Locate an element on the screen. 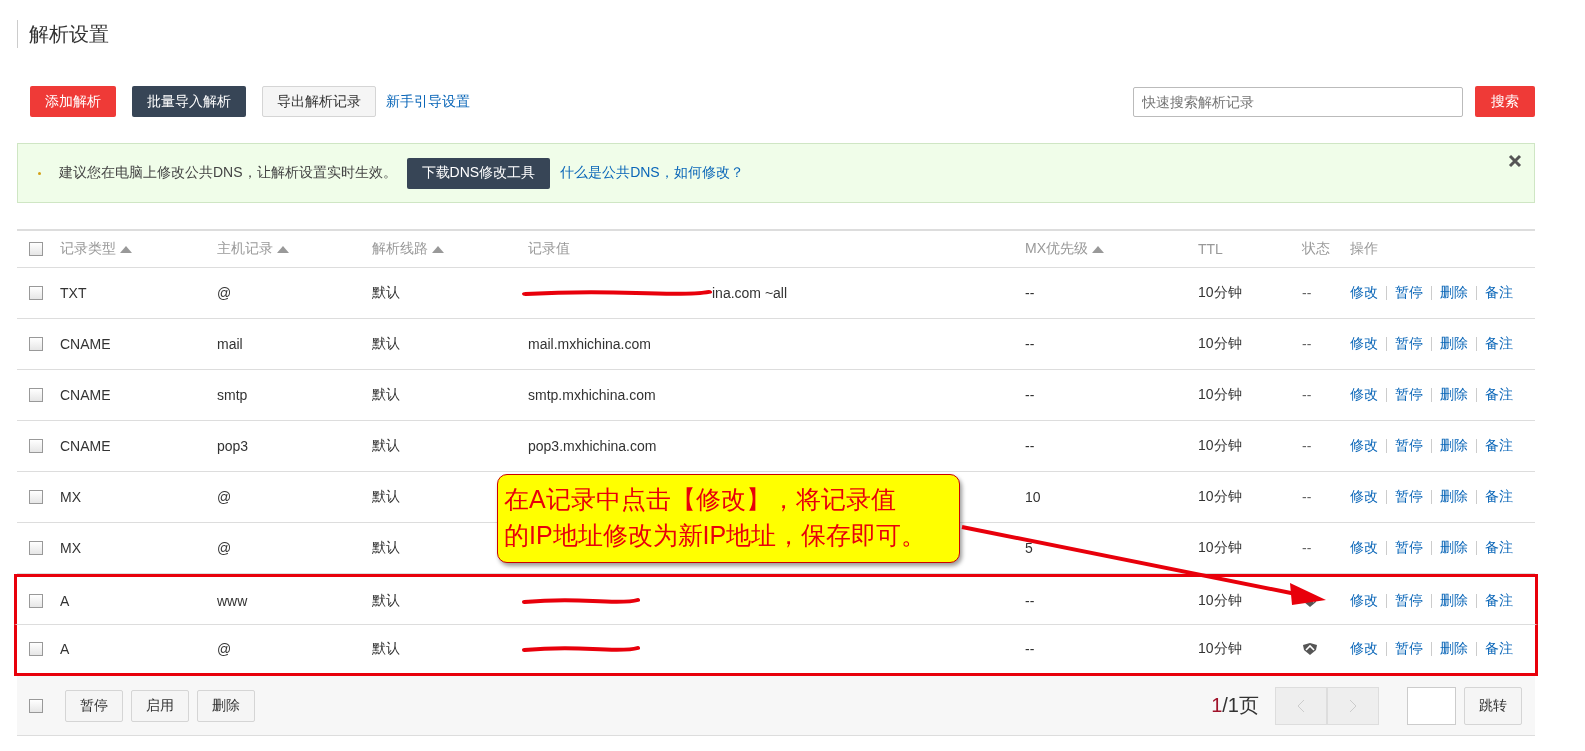 Image resolution: width=1585 pixels, height=751 pixels. callout-text: 的IP地址修改为新IP地址，保存即可。 is located at coordinates (715, 535).